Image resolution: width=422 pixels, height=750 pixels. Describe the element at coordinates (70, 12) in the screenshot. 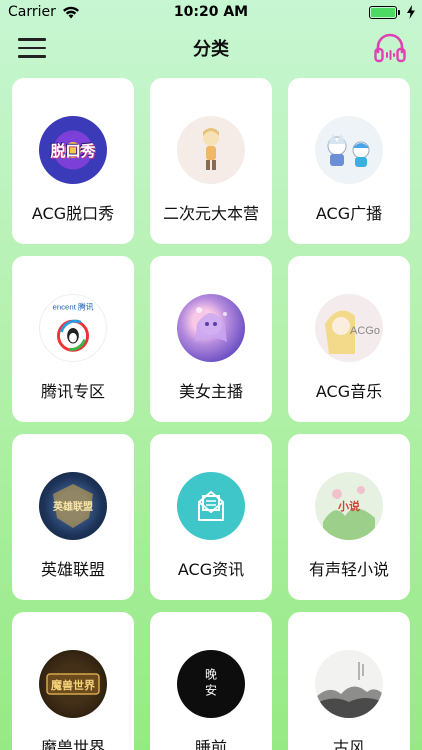

I see `wifi-icon` at that location.